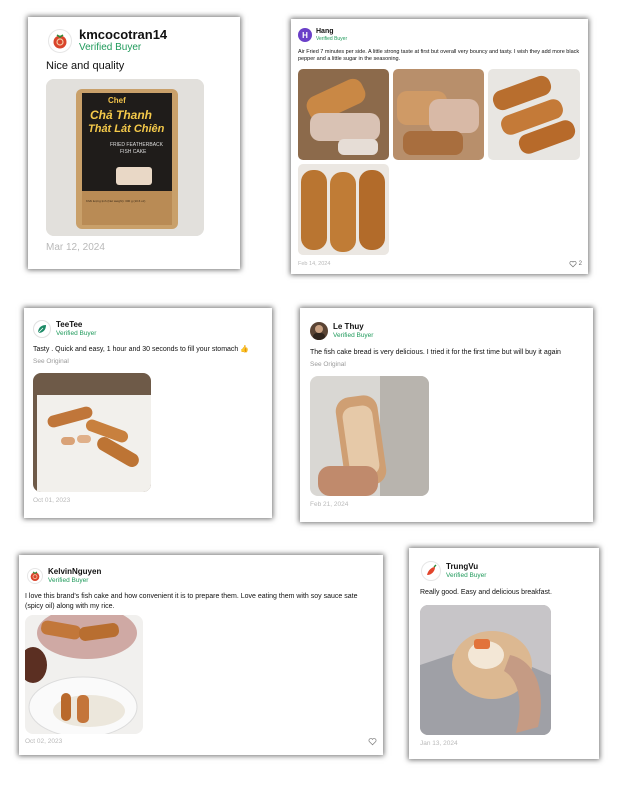 Image resolution: width=618 pixels, height=800 pixels. What do you see at coordinates (123, 34) in the screenshot?
I see `username: kmcocotran14` at bounding box center [123, 34].